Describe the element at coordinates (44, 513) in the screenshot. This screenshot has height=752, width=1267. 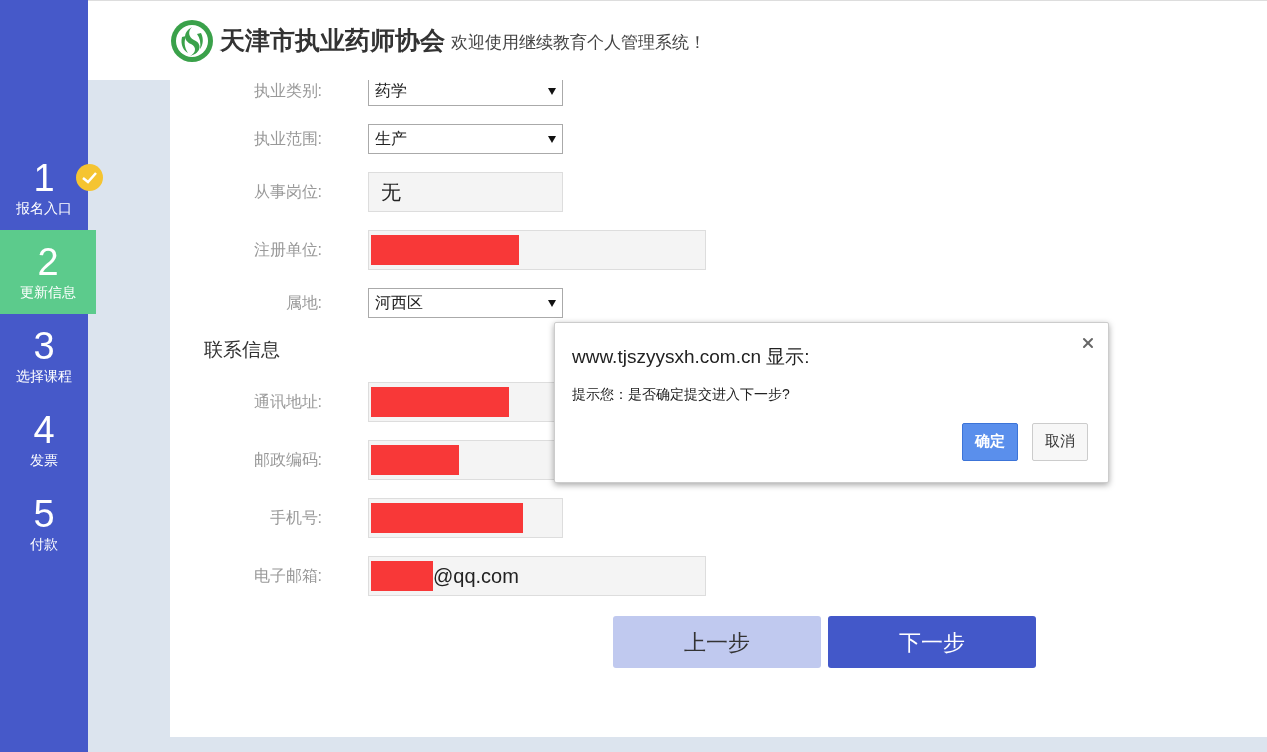
I see `step-number: 5` at that location.